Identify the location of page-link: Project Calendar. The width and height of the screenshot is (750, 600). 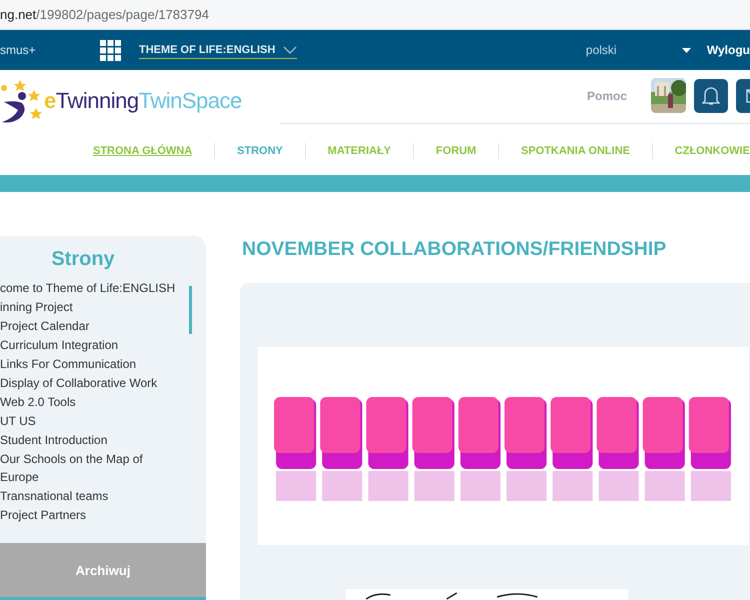
(89, 326).